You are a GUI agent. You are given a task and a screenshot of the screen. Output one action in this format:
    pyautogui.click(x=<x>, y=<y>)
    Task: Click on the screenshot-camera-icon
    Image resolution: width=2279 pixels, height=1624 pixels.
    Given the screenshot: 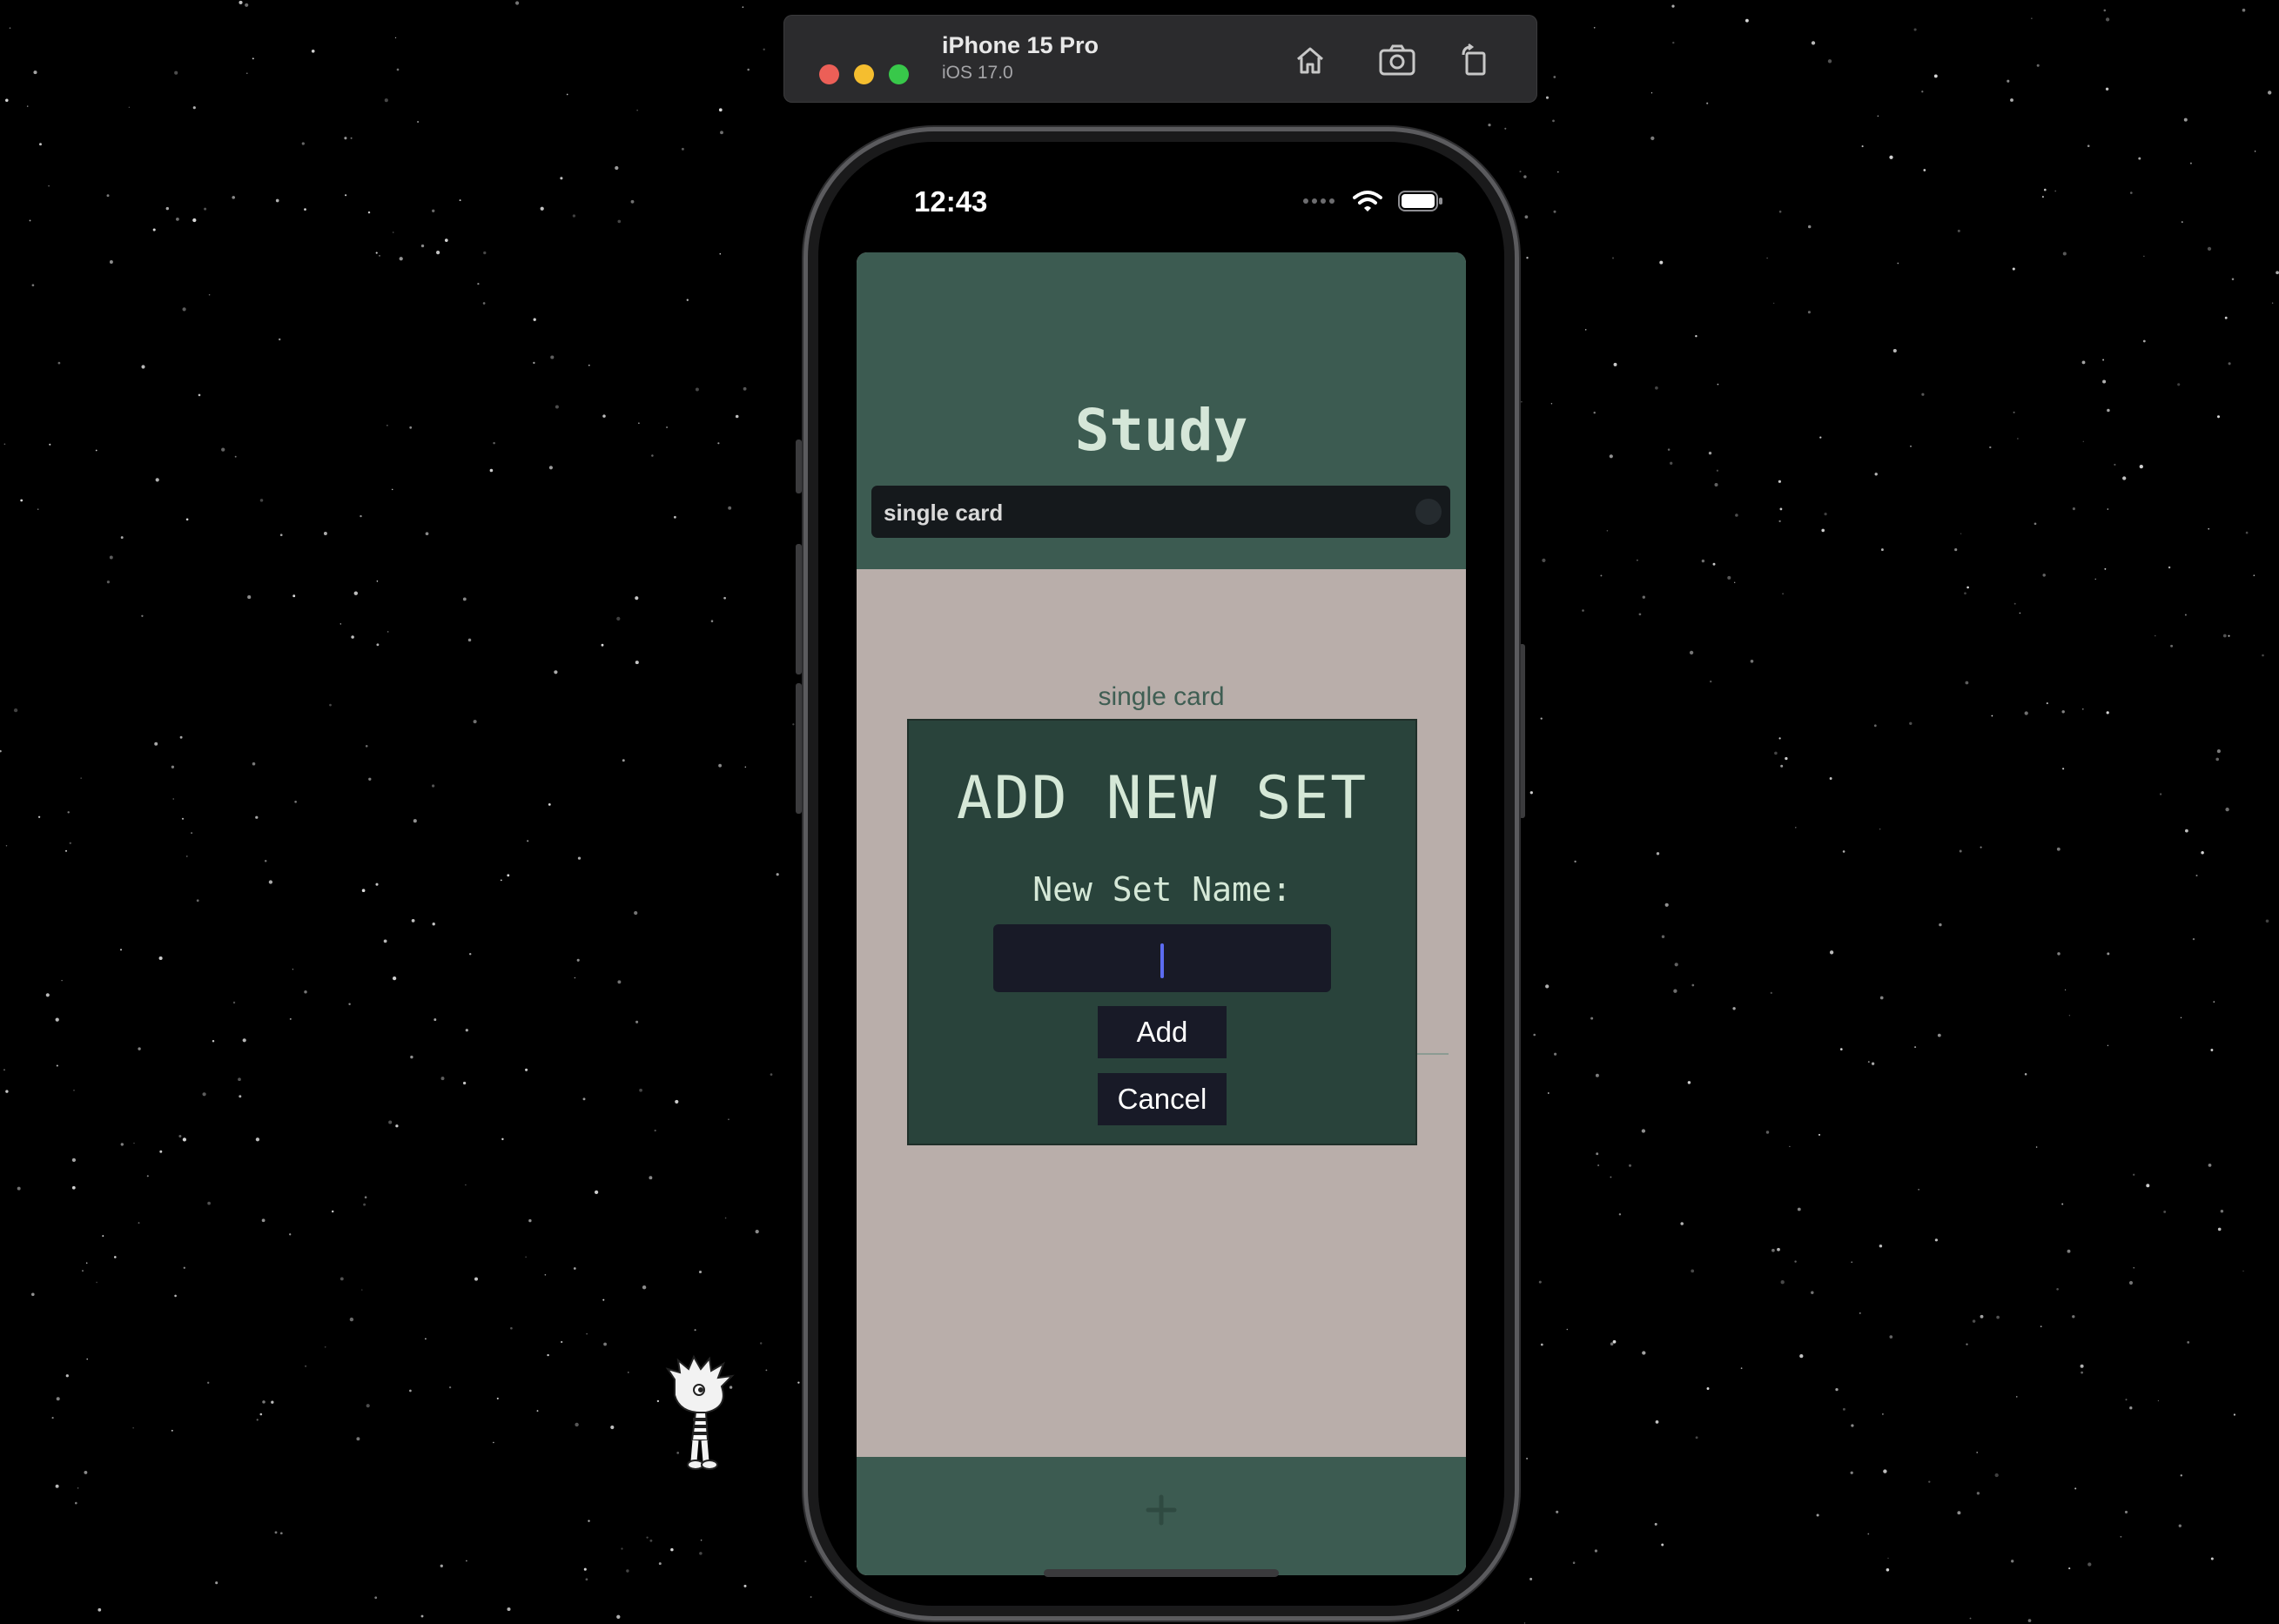 What is the action you would take?
    pyautogui.click(x=1397, y=60)
    